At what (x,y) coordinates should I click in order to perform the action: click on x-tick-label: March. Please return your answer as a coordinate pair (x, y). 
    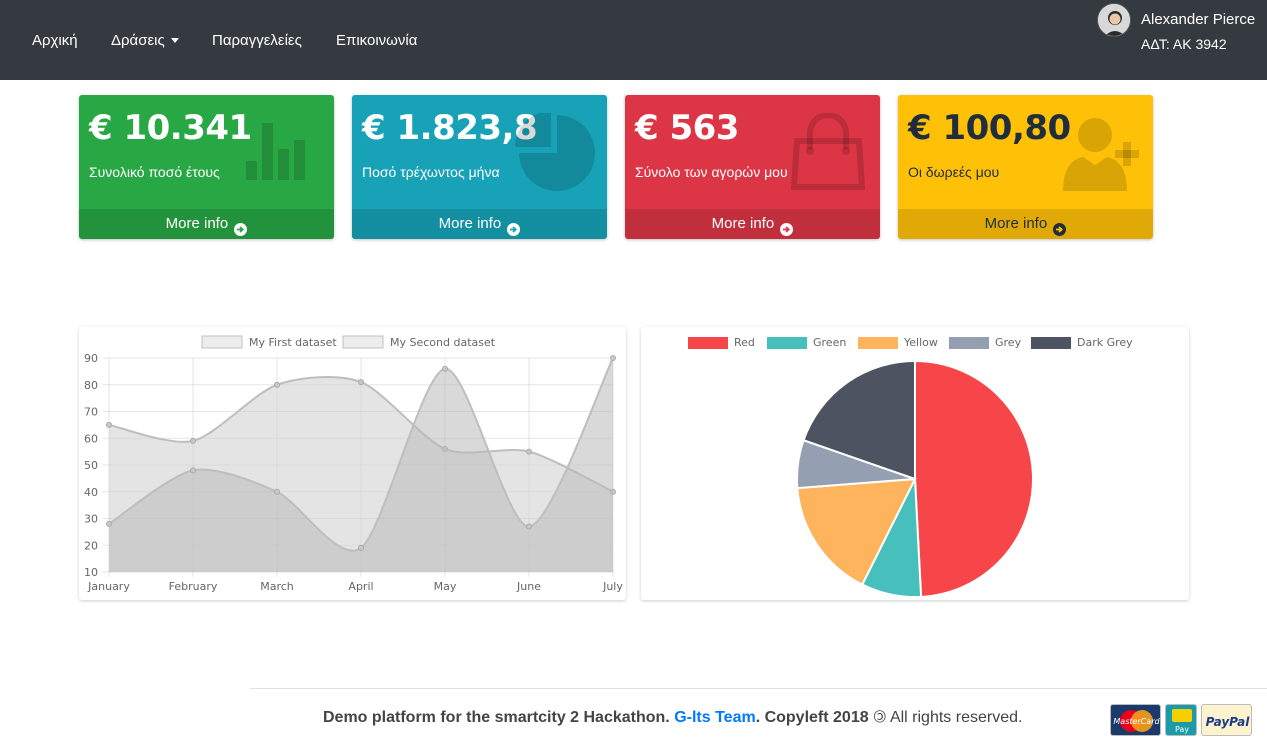
    Looking at the image, I should click on (277, 586).